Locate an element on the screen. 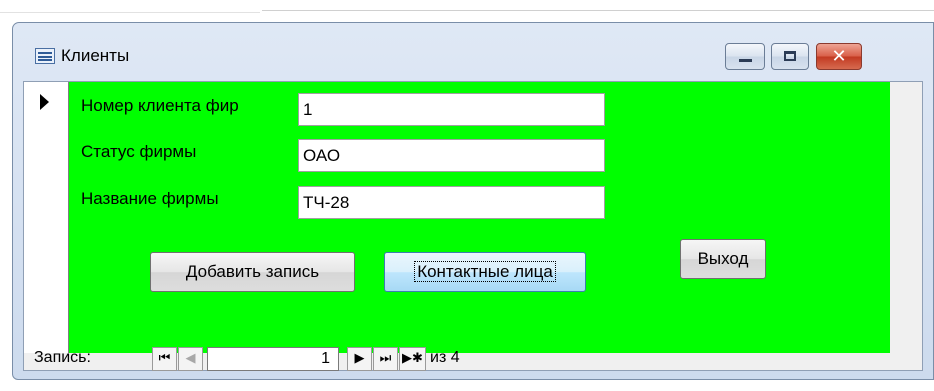  contacts-button-label: Контактные лица is located at coordinates (485, 271).